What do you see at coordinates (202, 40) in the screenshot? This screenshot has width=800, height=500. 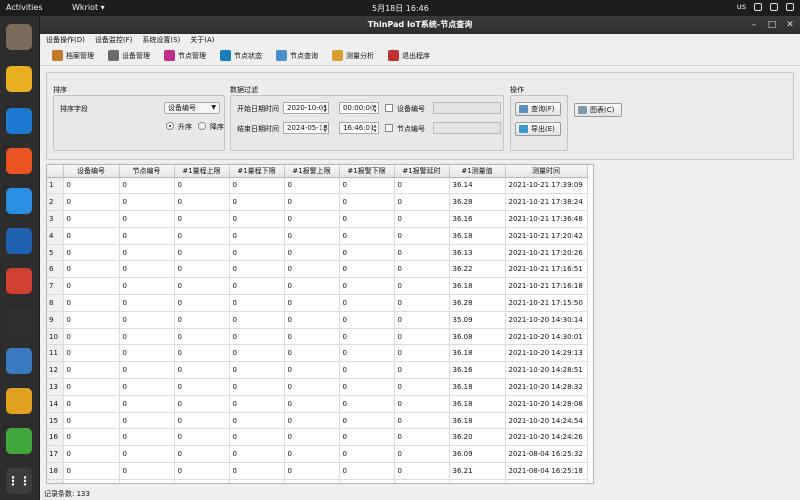 I see `menu-item: 关于(A)` at bounding box center [202, 40].